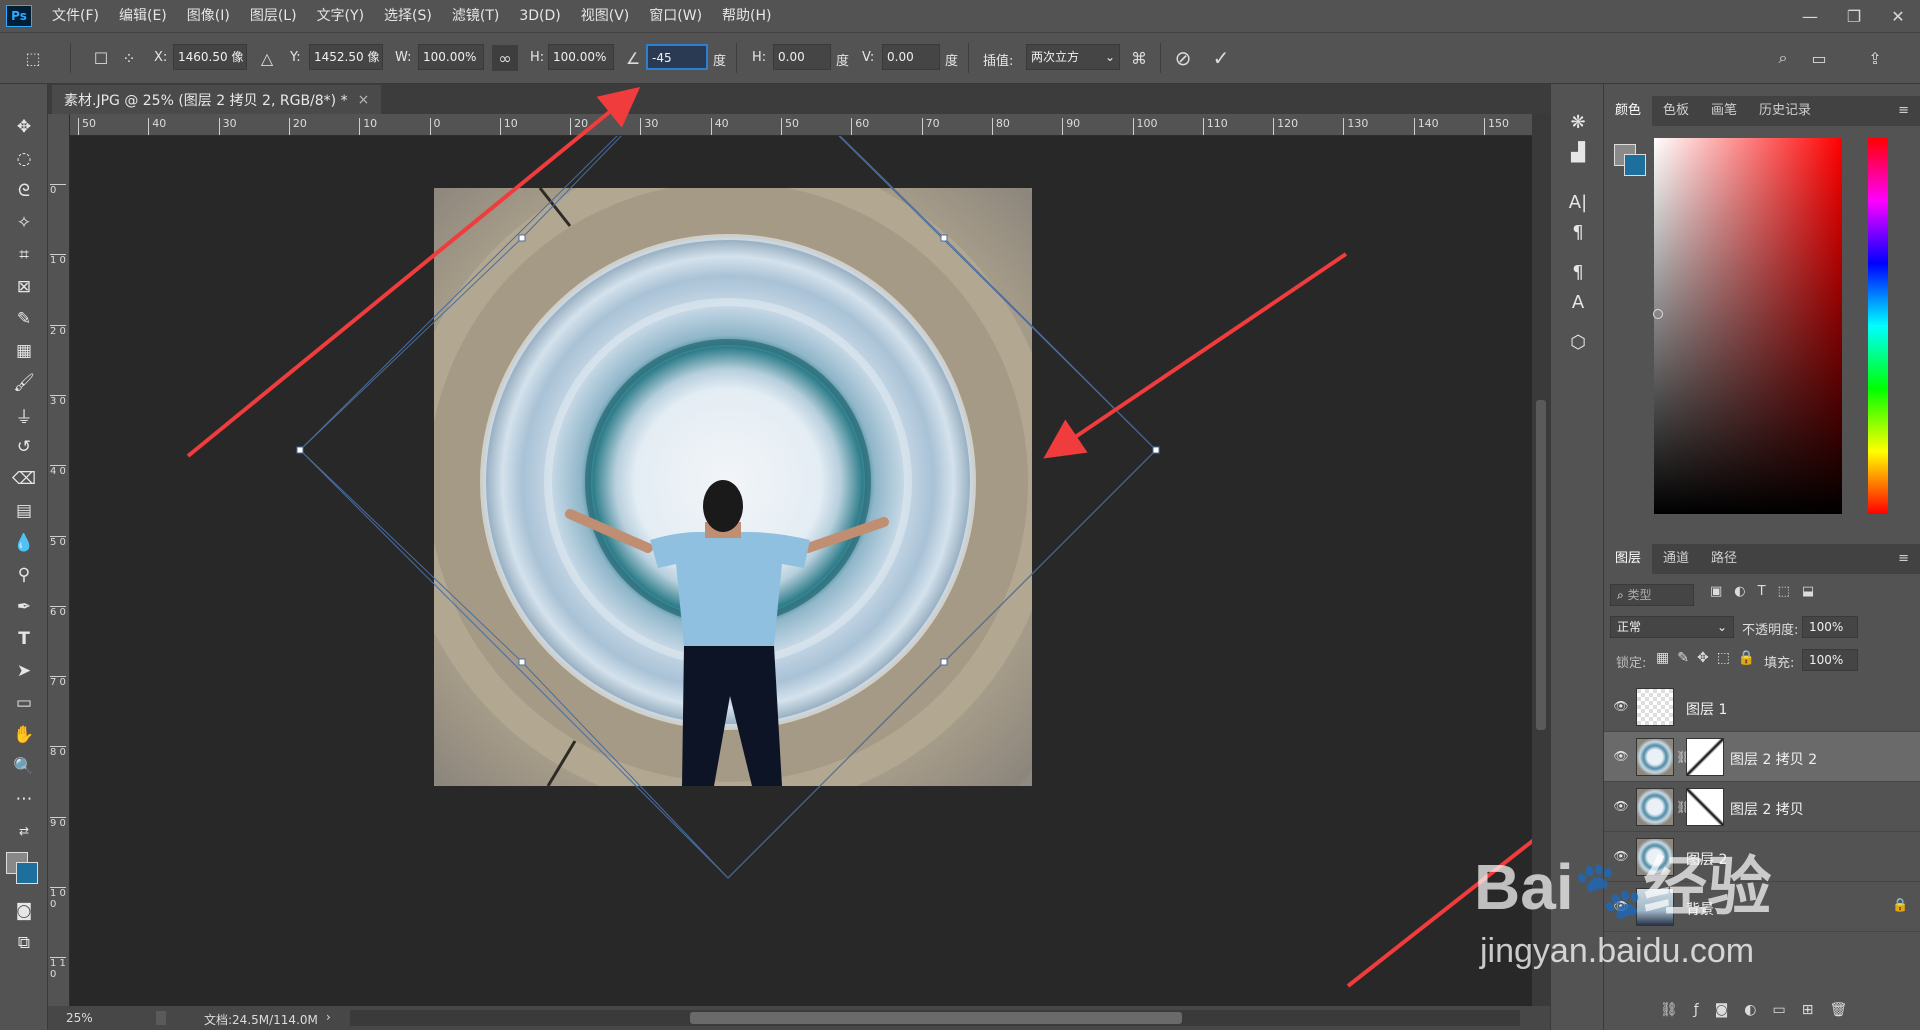 Image resolution: width=1920 pixels, height=1030 pixels. Describe the element at coordinates (1706, 859) in the screenshot. I see `layer-name: 图层 2` at that location.